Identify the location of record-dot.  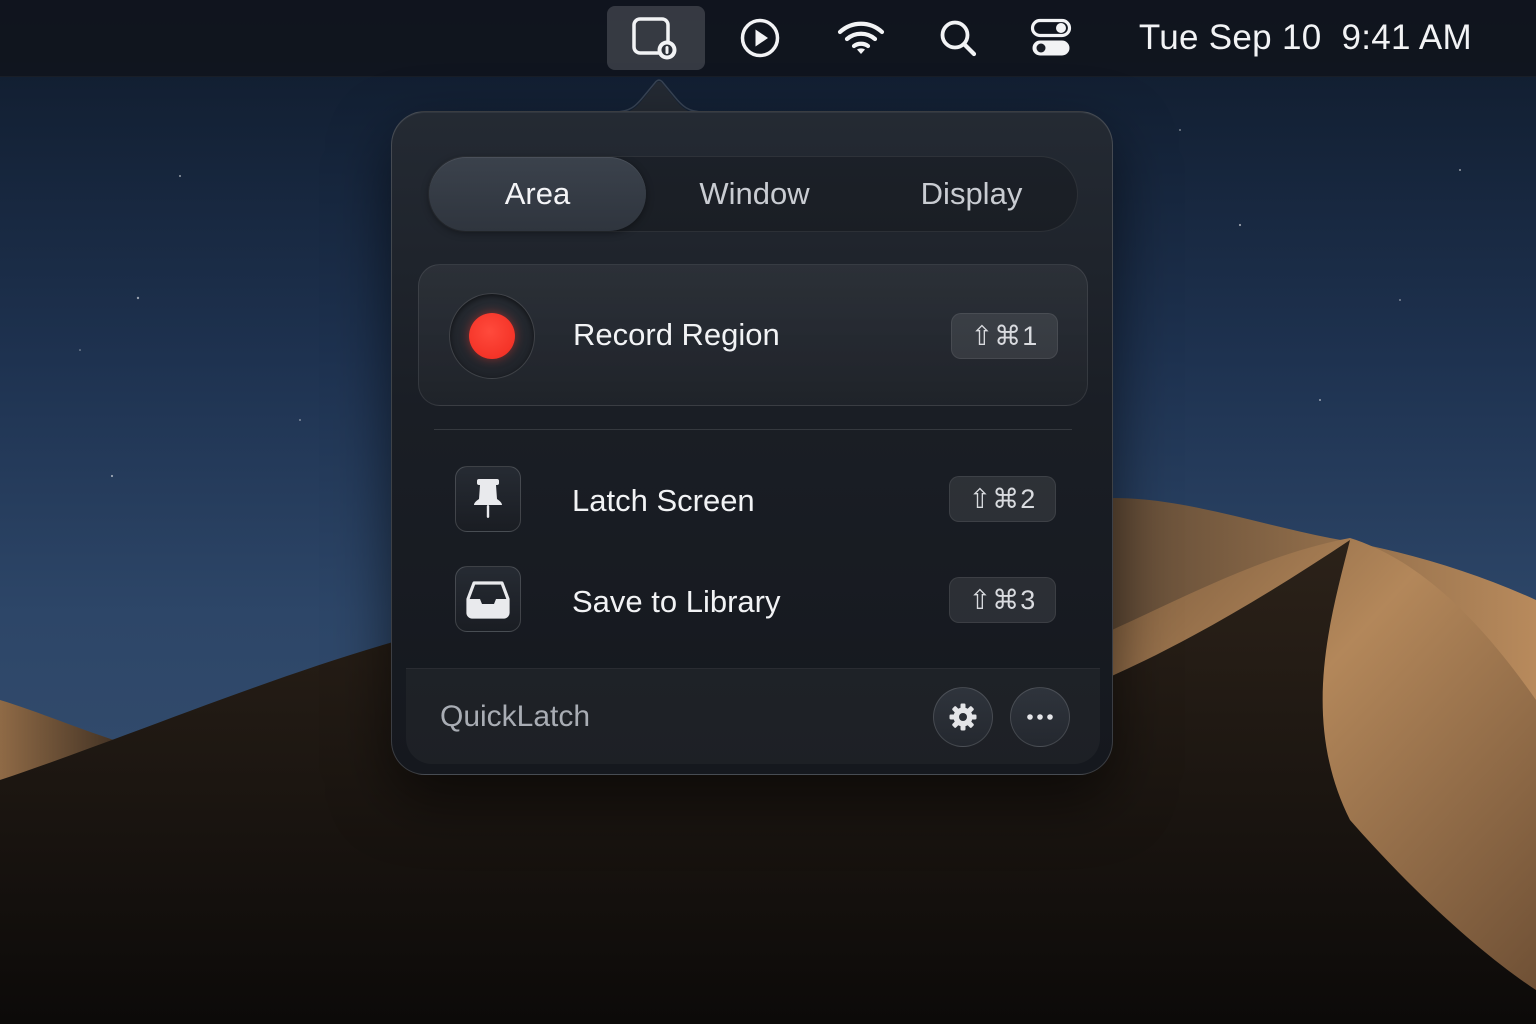
(492, 336).